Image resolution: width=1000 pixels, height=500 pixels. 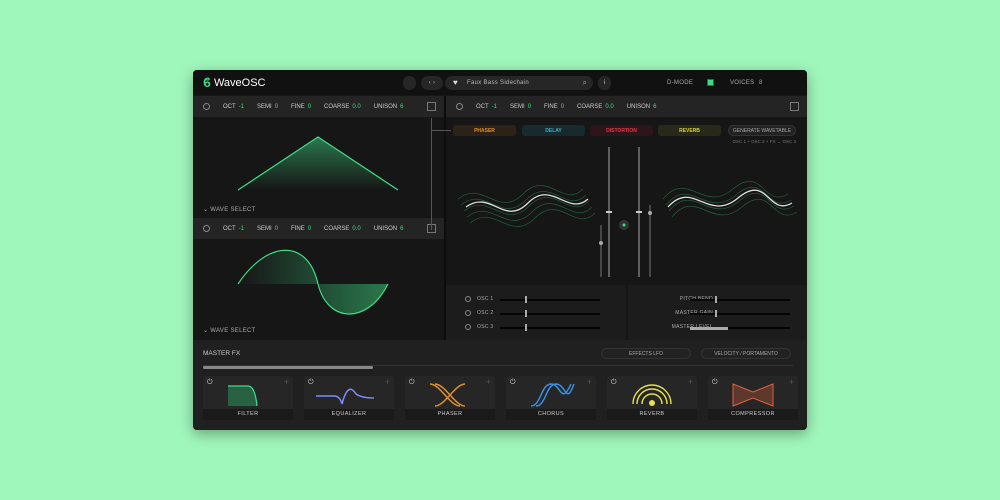 What do you see at coordinates (652, 414) in the screenshot?
I see `fx-card-label: REVERB` at bounding box center [652, 414].